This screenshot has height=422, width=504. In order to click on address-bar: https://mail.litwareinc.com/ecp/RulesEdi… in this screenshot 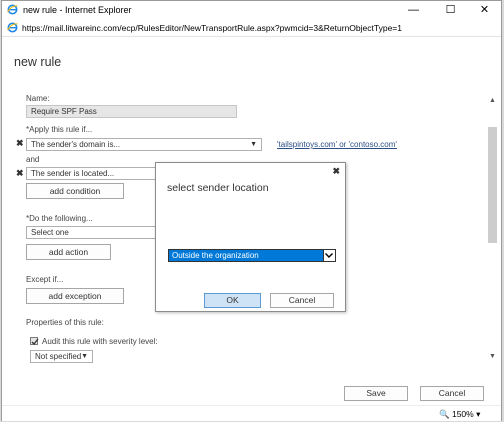, I will do `click(251, 28)`.